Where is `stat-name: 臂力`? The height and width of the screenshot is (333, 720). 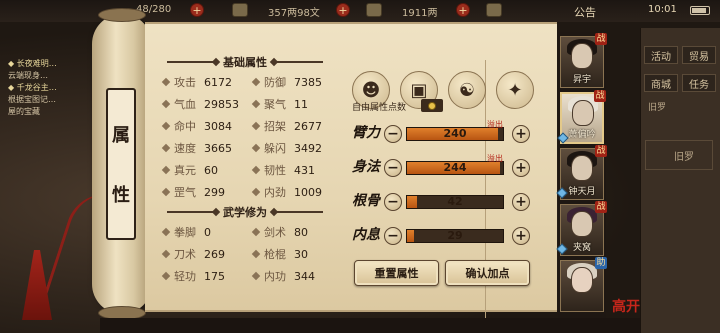 stat-name: 臂力 is located at coordinates (366, 133).